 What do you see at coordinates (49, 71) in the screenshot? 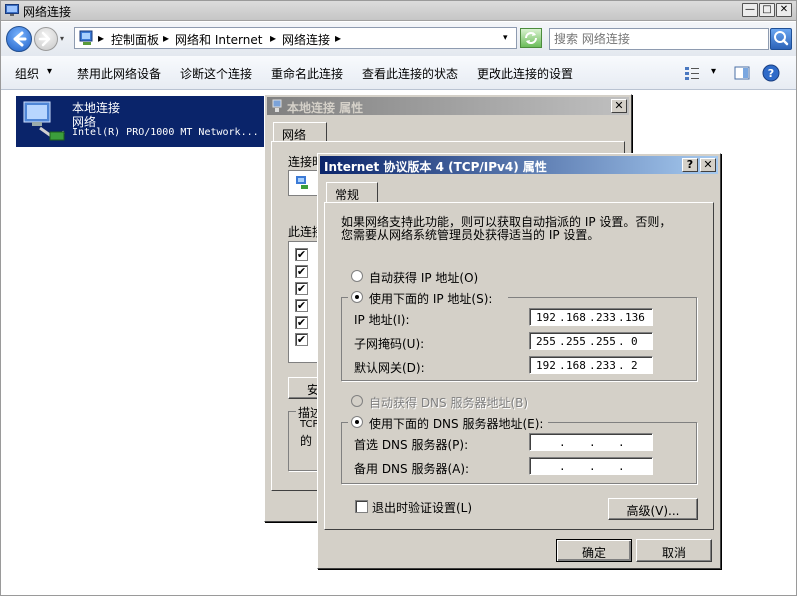
I see `organize-dropdown-icon: ▾` at bounding box center [49, 71].